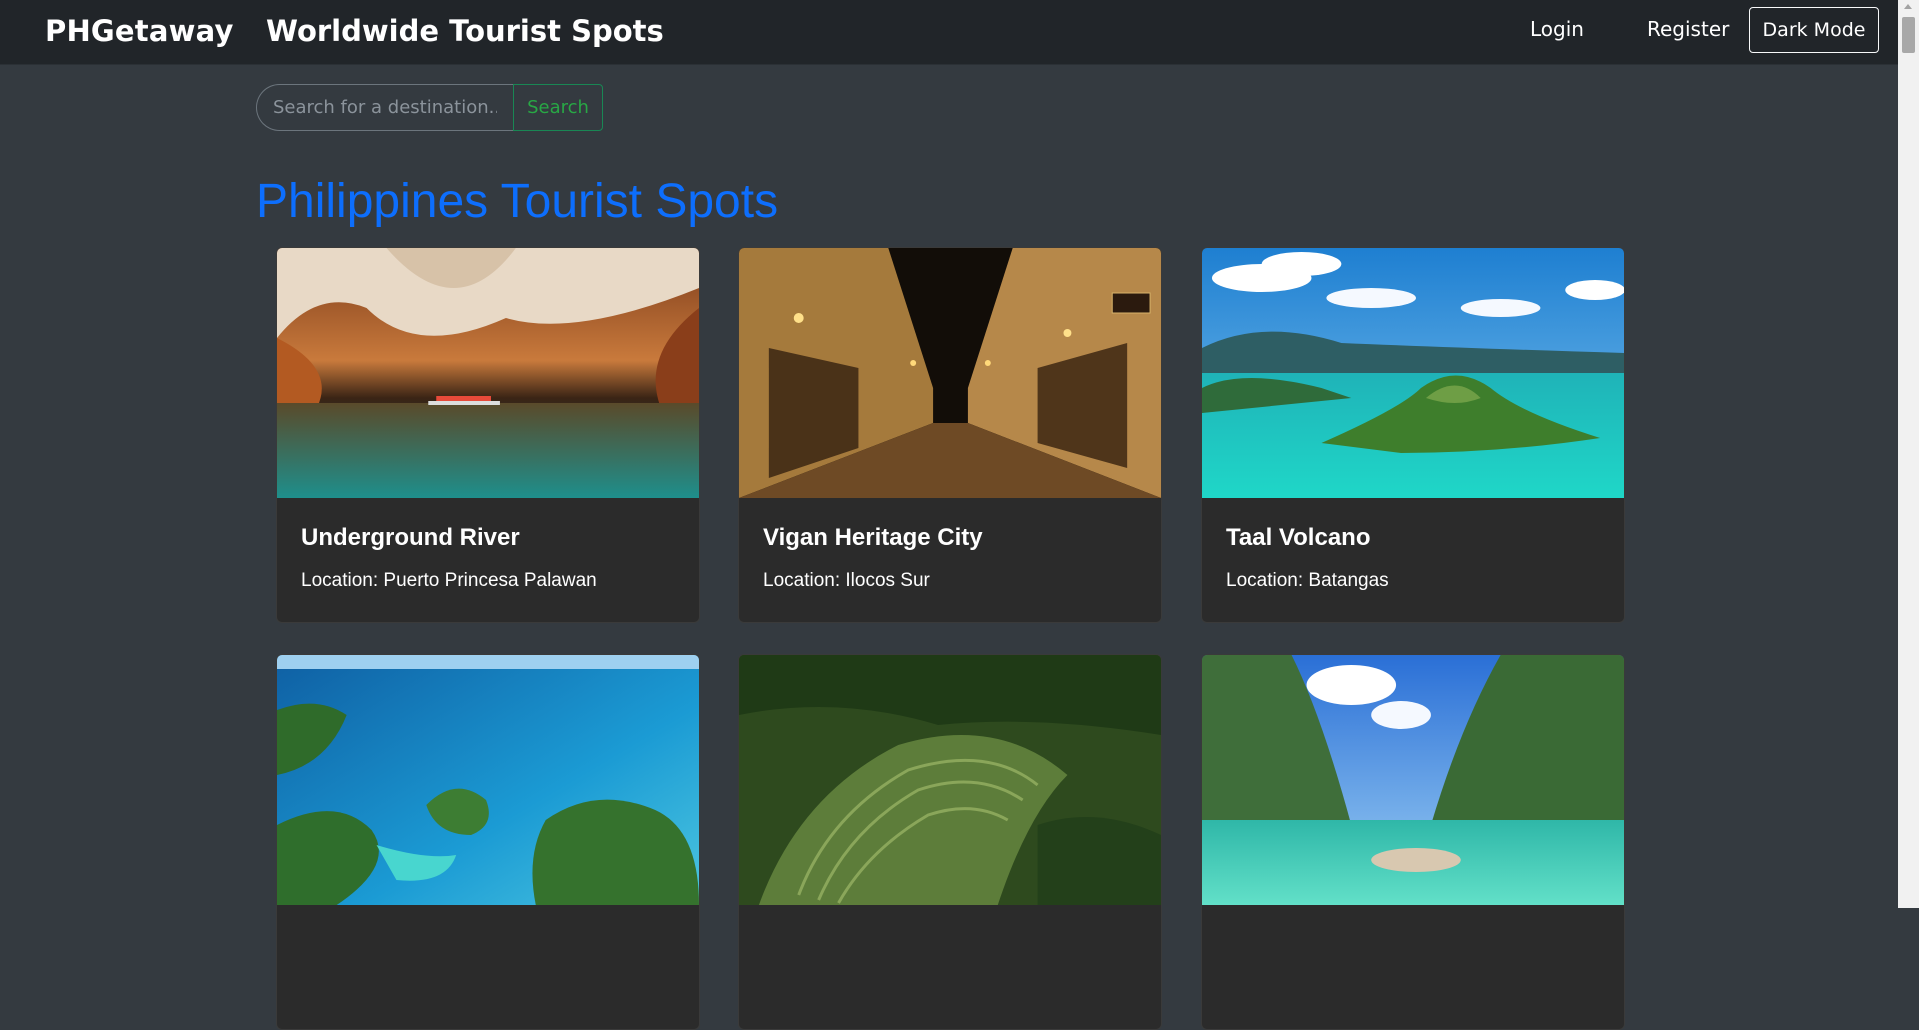 The height and width of the screenshot is (1030, 1919). I want to click on search-form: Search, so click(429, 107).